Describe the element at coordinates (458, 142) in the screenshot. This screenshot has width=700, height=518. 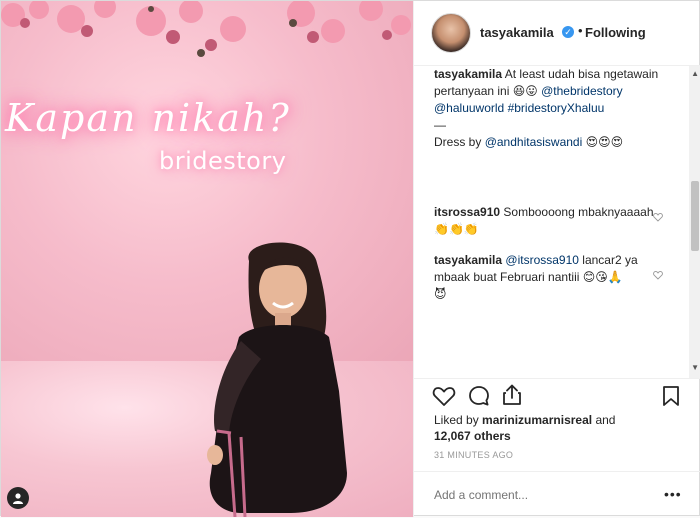
I see `dress-by-text: Dress by` at that location.